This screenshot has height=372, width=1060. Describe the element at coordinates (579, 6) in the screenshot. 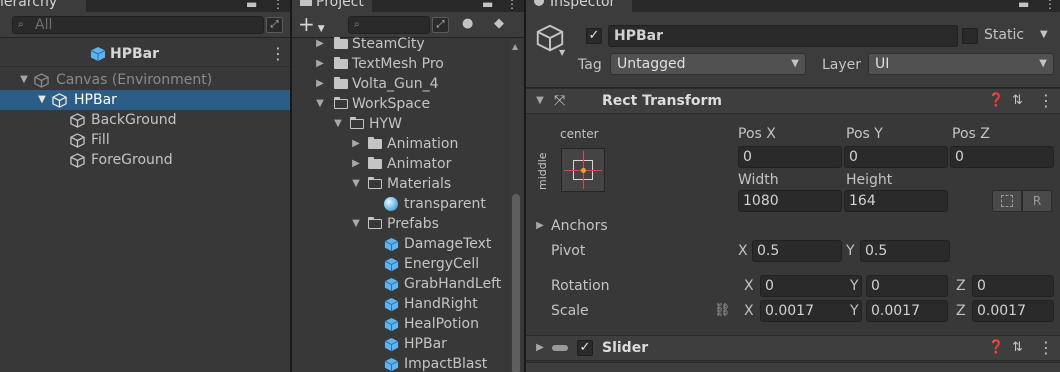

I see `inspector-tab: Inspector` at that location.